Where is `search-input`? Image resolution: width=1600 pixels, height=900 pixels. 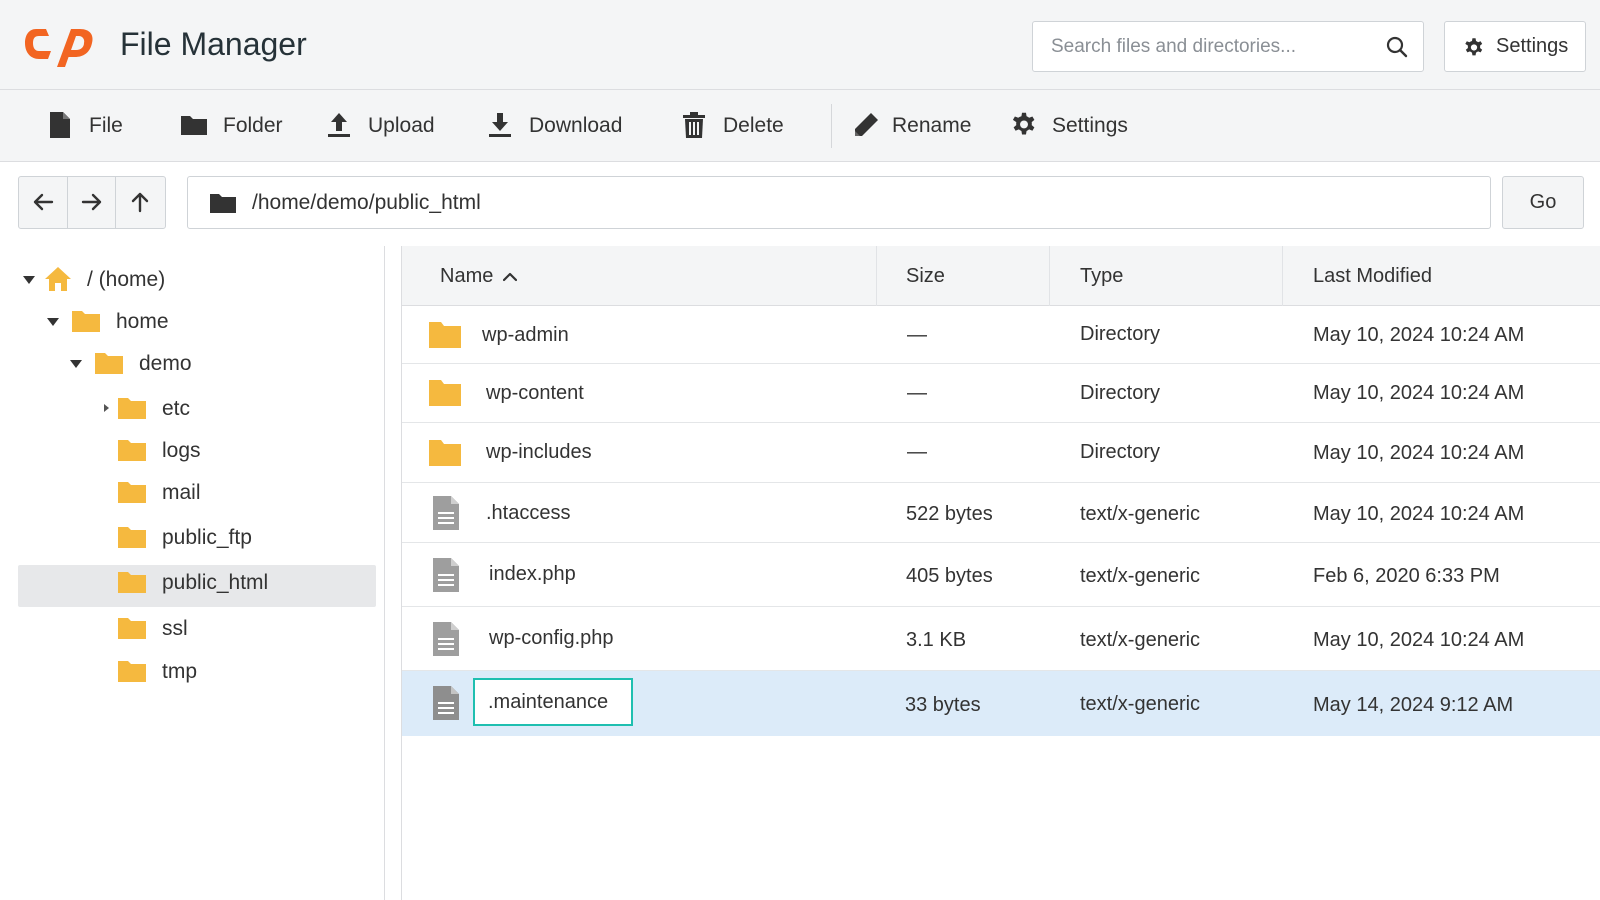 search-input is located at coordinates (1203, 46).